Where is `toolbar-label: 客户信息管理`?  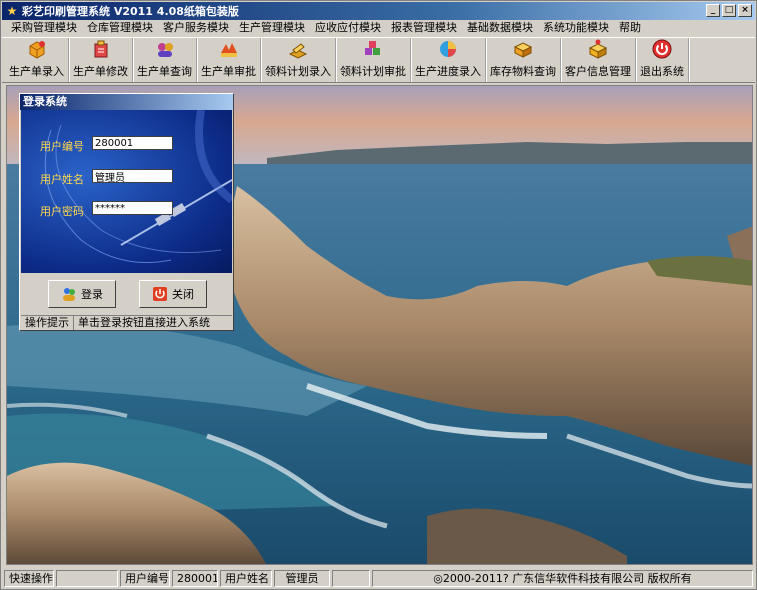
toolbar-label: 客户信息管理 is located at coordinates (598, 71).